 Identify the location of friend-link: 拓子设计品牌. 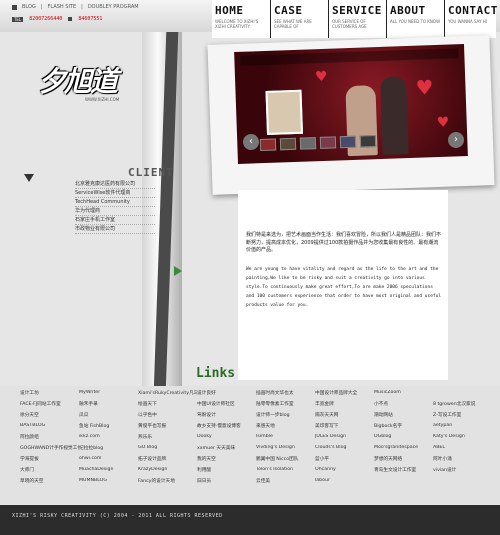
(167, 461).